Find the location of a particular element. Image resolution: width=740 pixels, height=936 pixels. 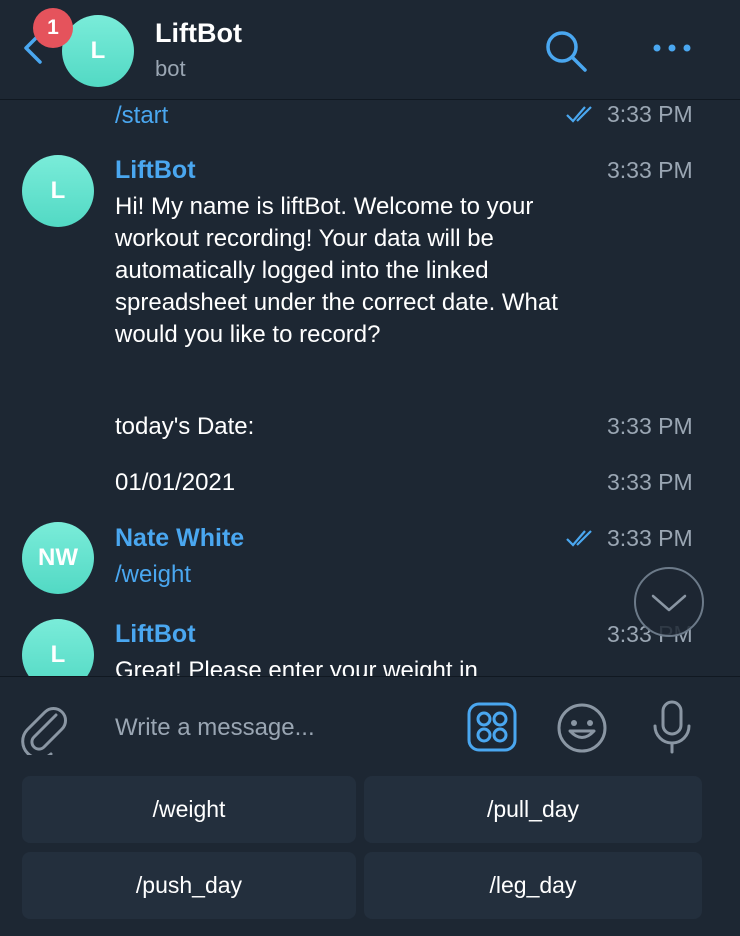

more-options-icon is located at coordinates (672, 48).